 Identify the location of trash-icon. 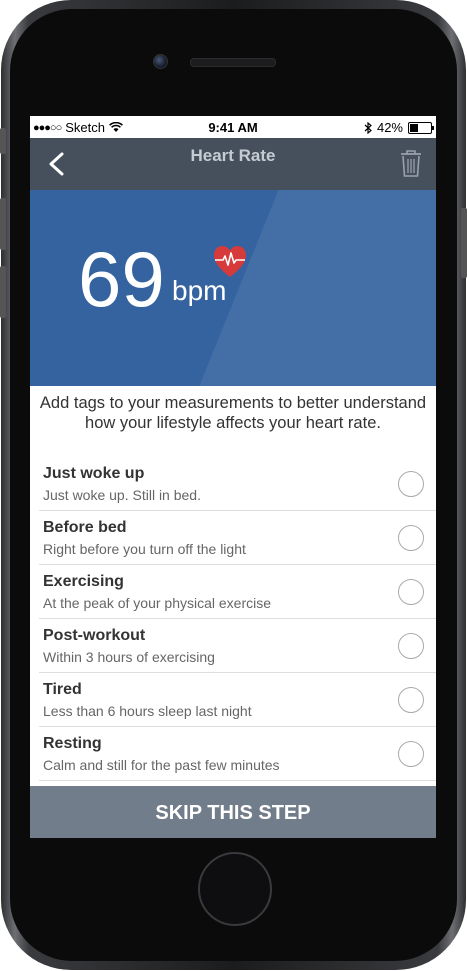
(411, 163).